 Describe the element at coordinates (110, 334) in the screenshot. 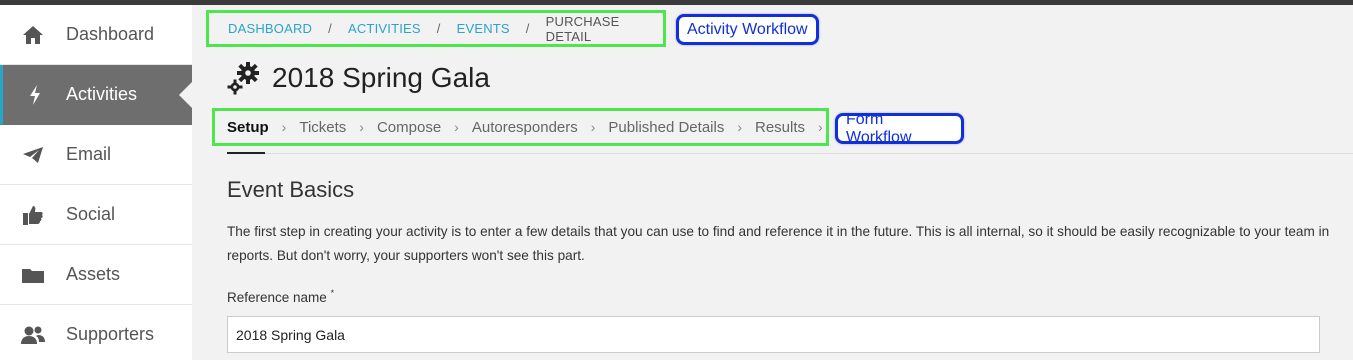

I see `sidebar-item-label: Supporters` at that location.